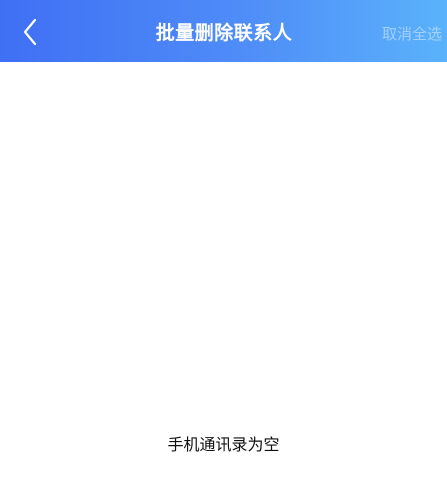  I want to click on back-button, so click(31, 32).